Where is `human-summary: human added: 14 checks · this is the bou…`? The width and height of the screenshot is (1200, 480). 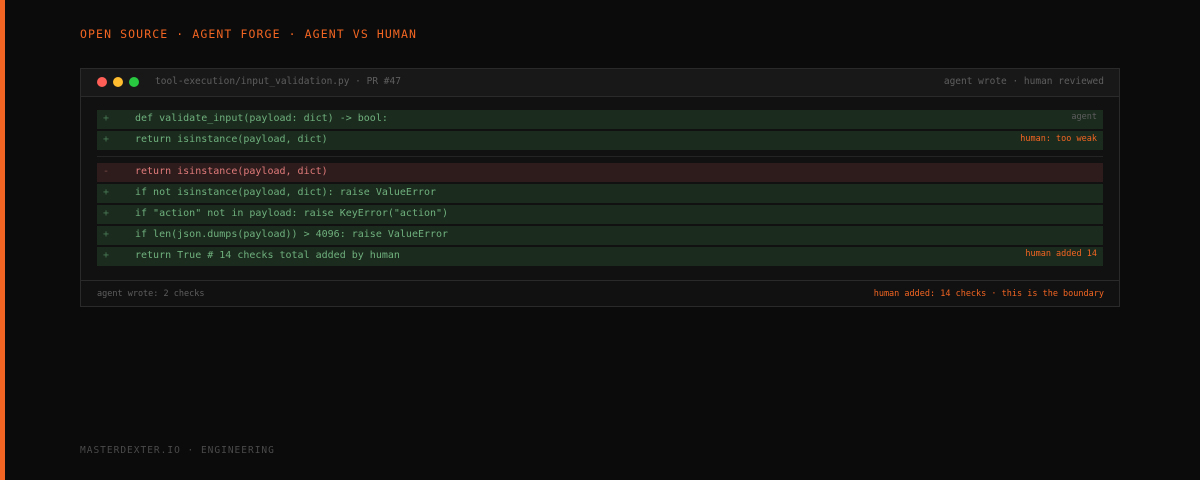
human-summary: human added: 14 checks · this is the bou… is located at coordinates (988, 294).